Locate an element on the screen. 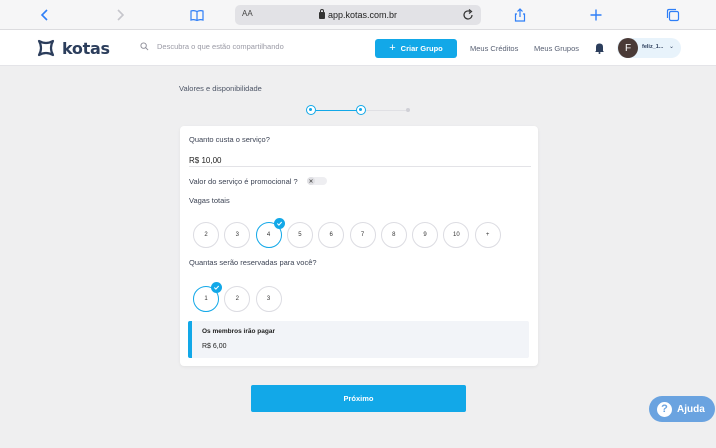 The image size is (716, 448). plus-icon: + is located at coordinates (392, 48).